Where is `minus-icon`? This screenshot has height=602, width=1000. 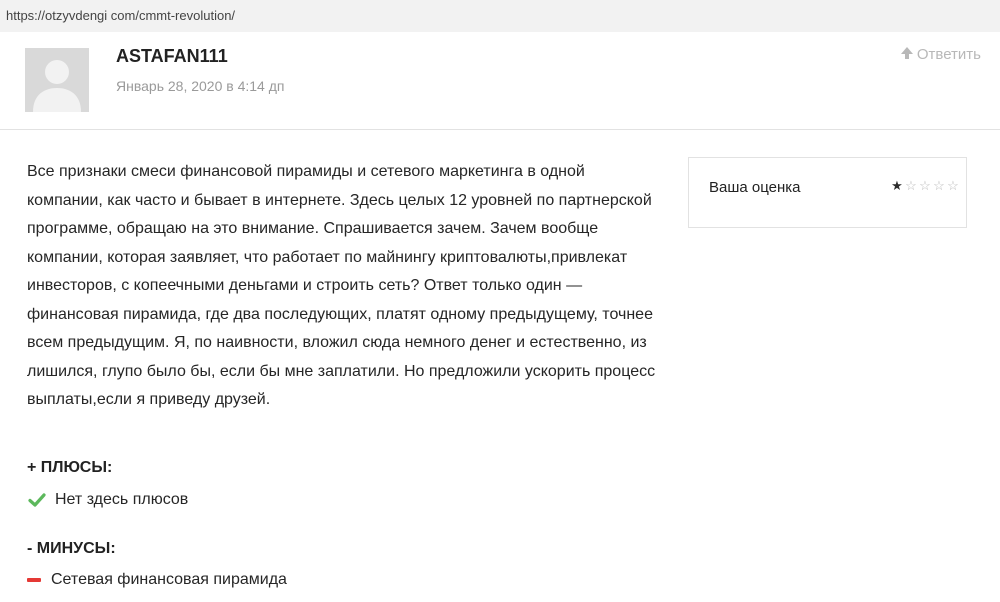
minus-icon is located at coordinates (34, 580).